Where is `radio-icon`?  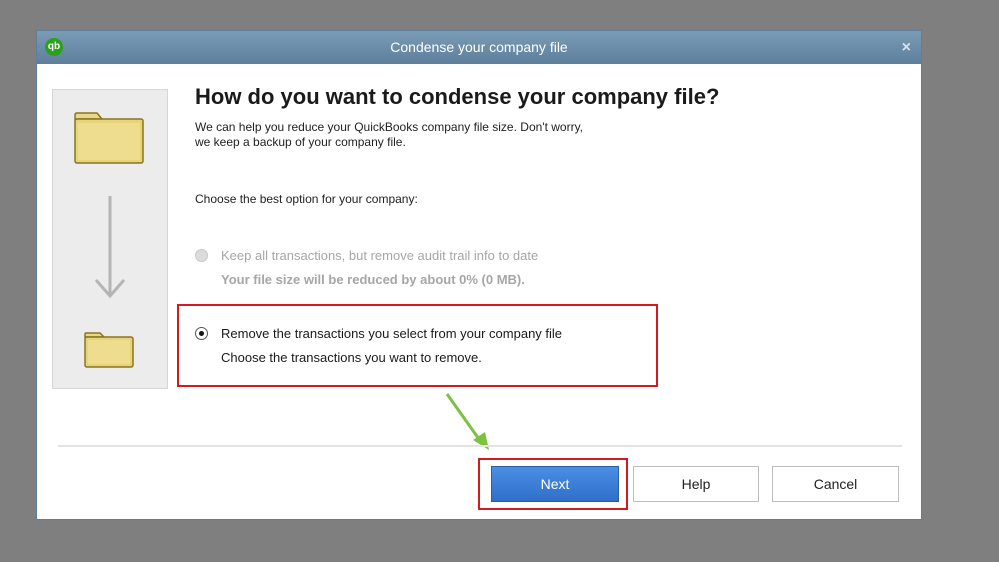
radio-icon is located at coordinates (201, 255).